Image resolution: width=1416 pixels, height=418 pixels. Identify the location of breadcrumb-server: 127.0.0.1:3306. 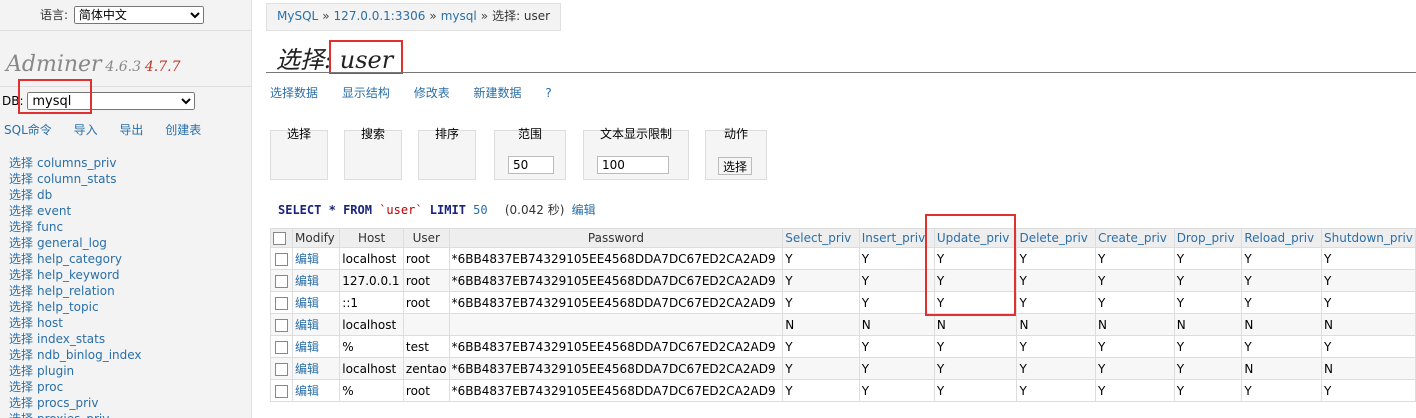
(380, 16).